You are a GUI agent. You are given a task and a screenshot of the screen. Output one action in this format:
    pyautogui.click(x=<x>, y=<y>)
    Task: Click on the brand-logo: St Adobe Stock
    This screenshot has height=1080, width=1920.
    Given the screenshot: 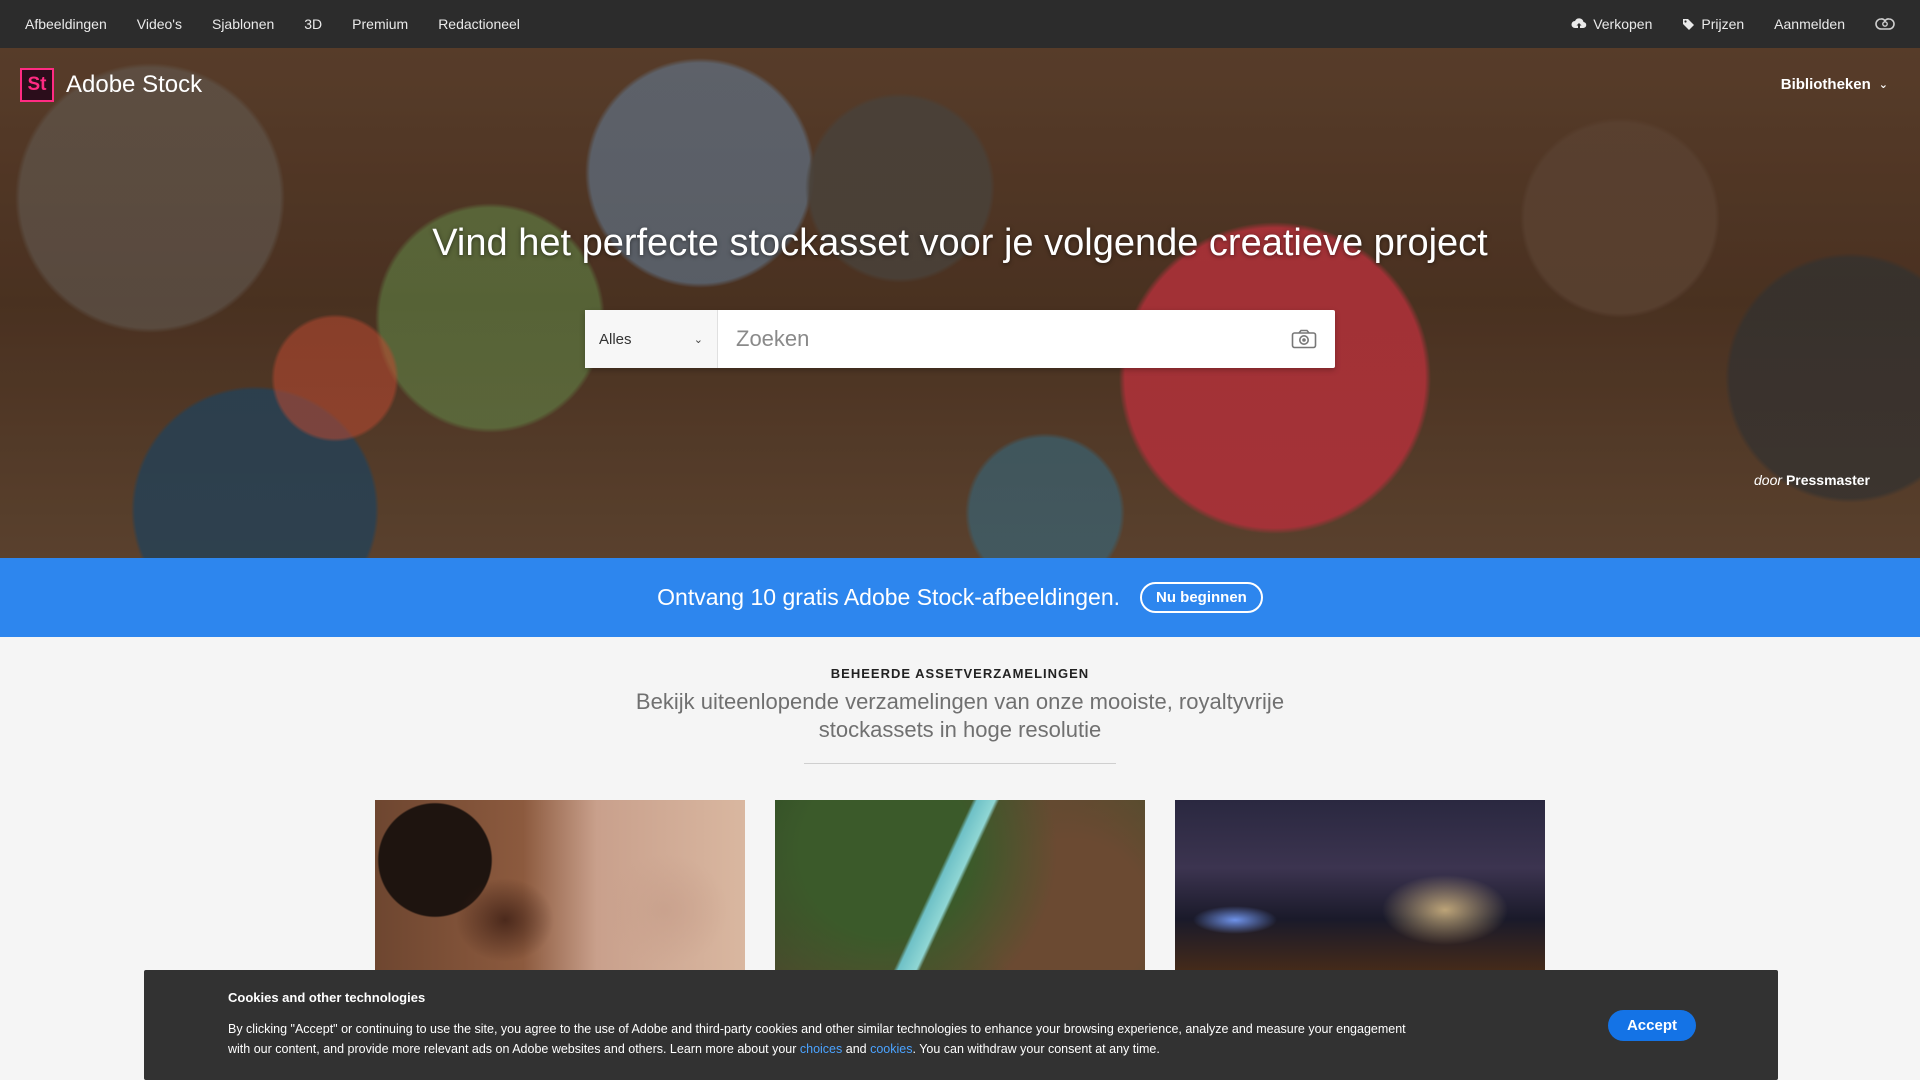 What is the action you would take?
    pyautogui.click(x=111, y=85)
    